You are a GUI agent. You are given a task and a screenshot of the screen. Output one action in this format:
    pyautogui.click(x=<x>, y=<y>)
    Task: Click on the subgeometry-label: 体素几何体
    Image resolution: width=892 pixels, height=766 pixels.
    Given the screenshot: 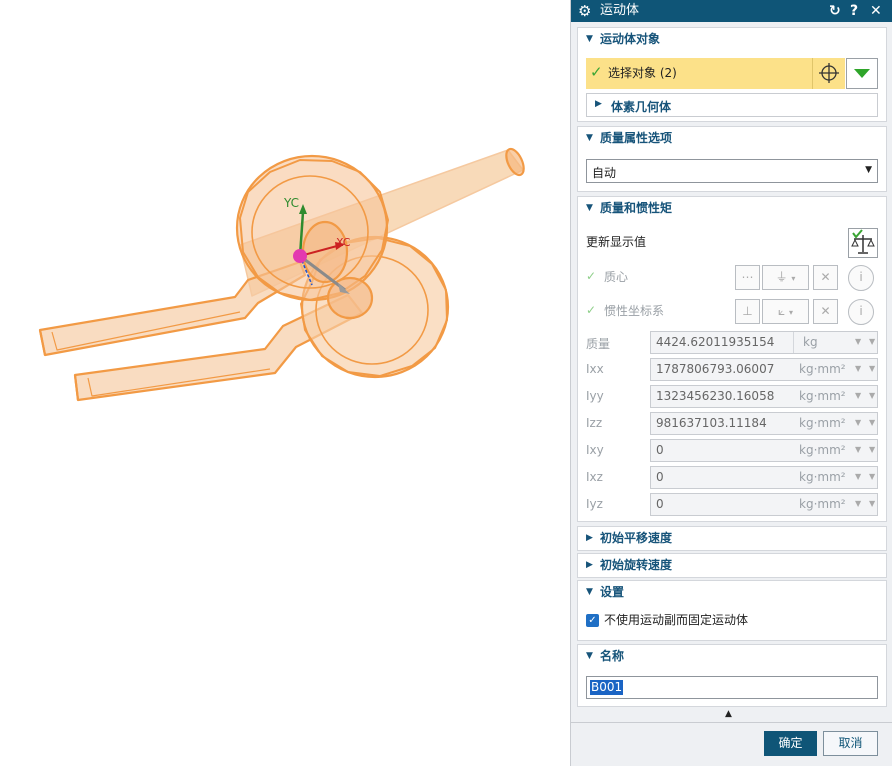 What is the action you would take?
    pyautogui.click(x=641, y=107)
    